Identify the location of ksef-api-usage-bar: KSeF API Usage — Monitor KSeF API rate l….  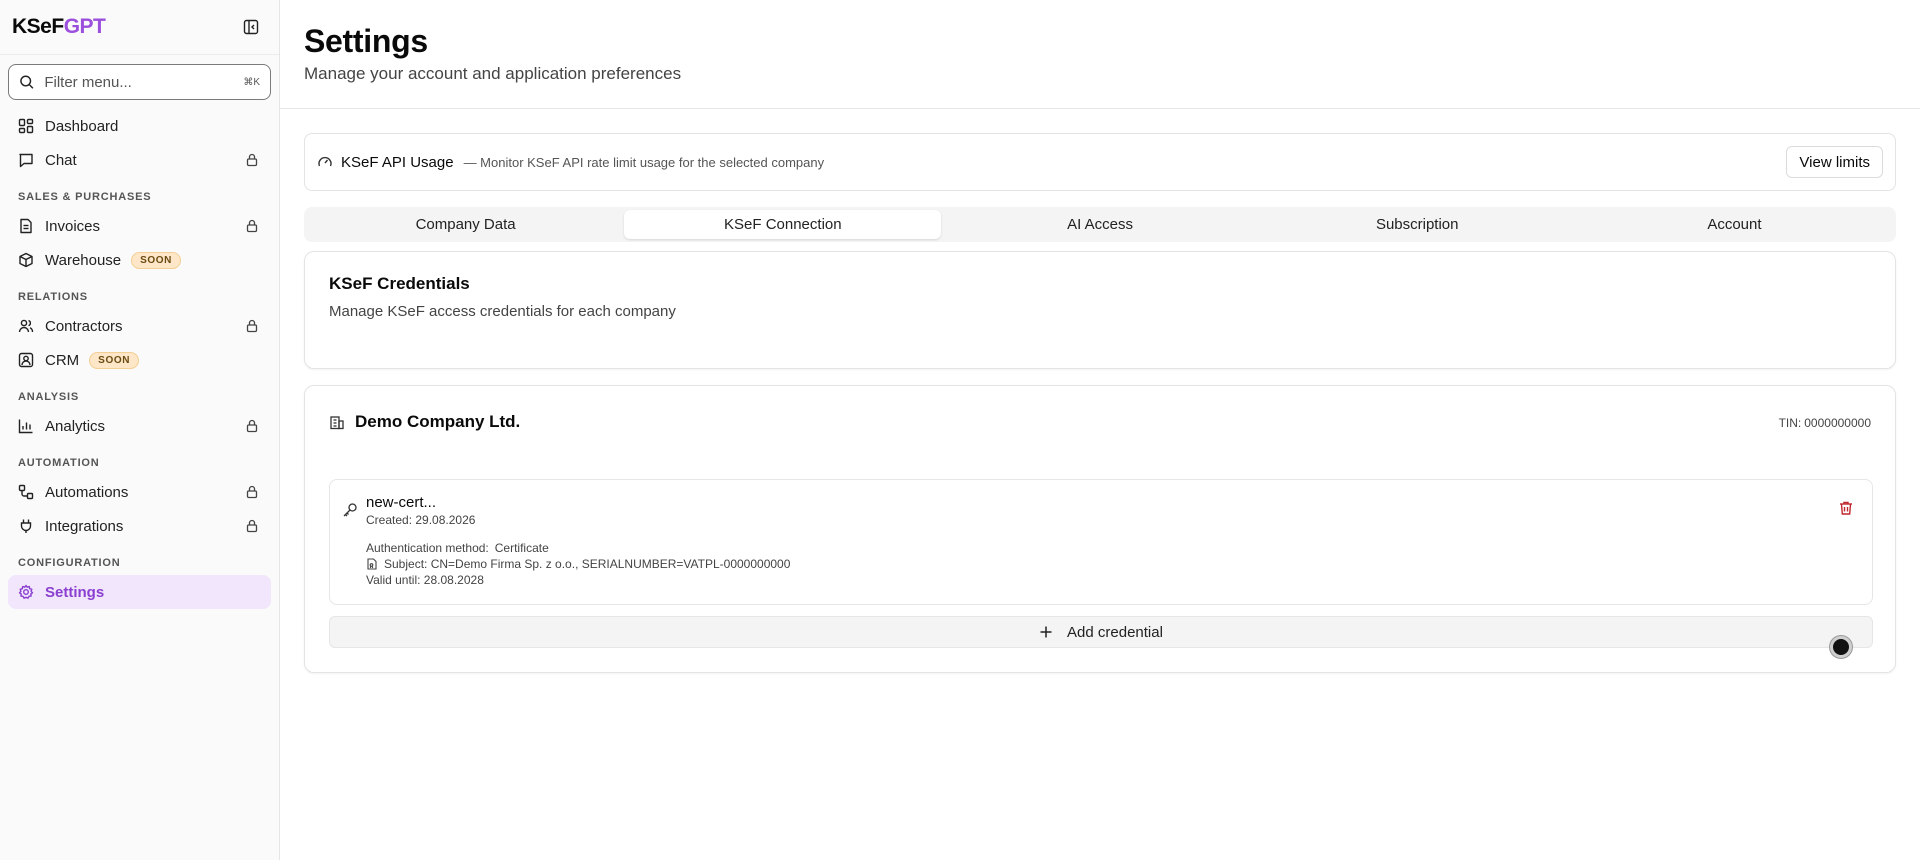
(1100, 162).